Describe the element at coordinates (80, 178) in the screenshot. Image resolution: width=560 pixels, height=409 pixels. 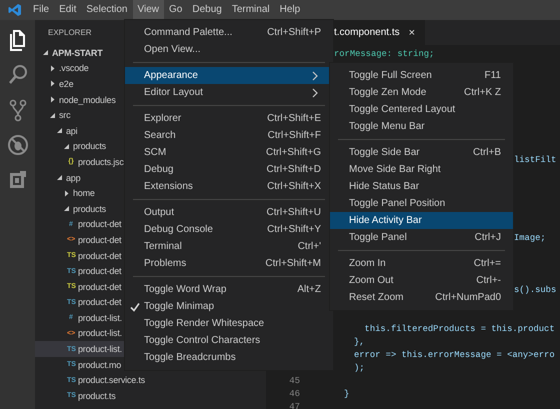
I see `tree-item: app` at that location.